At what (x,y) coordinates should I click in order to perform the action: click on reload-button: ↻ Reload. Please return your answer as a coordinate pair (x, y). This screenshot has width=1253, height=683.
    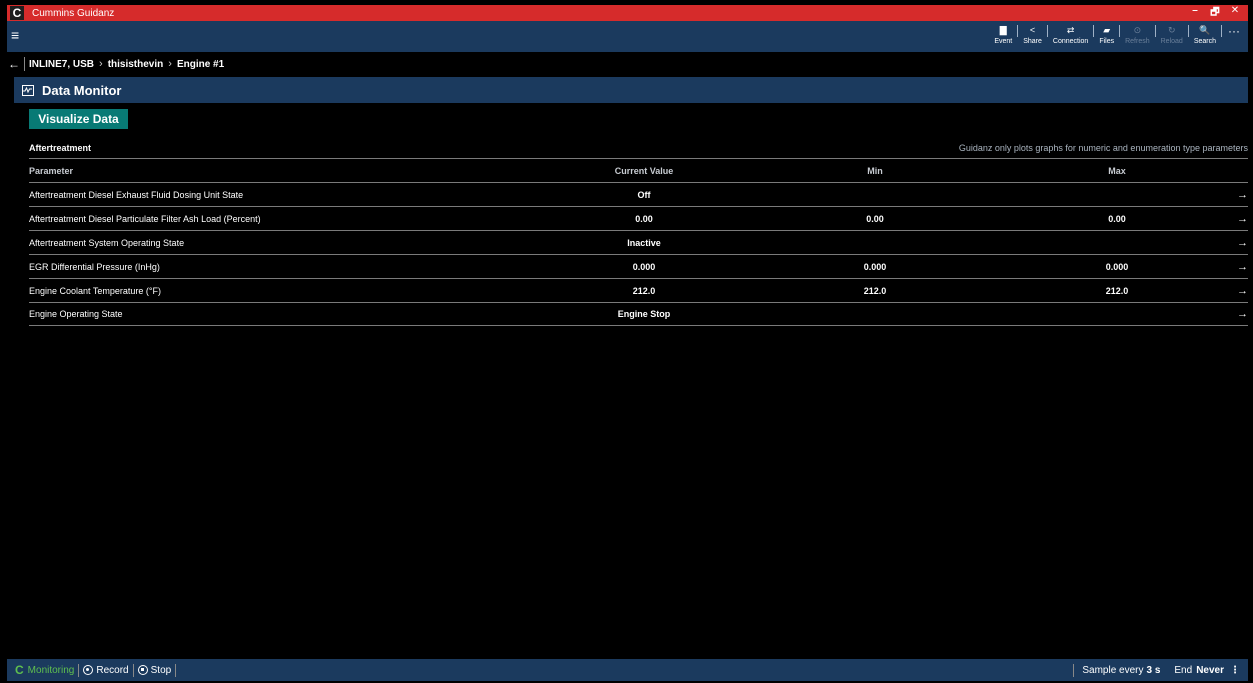
    Looking at the image, I should click on (1172, 34).